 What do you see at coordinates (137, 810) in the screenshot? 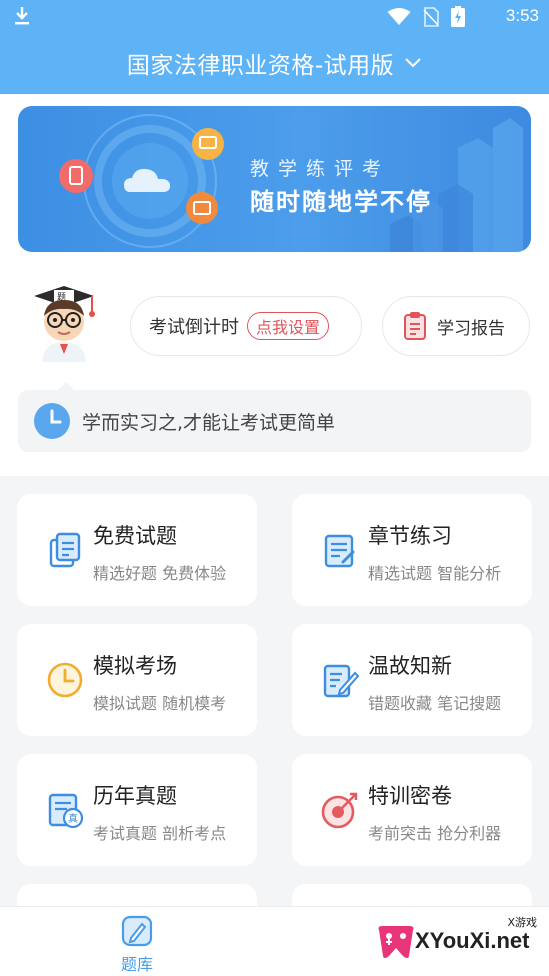
I see `card-past-exams: 真 历年真题 考试真题 剖析考点` at bounding box center [137, 810].